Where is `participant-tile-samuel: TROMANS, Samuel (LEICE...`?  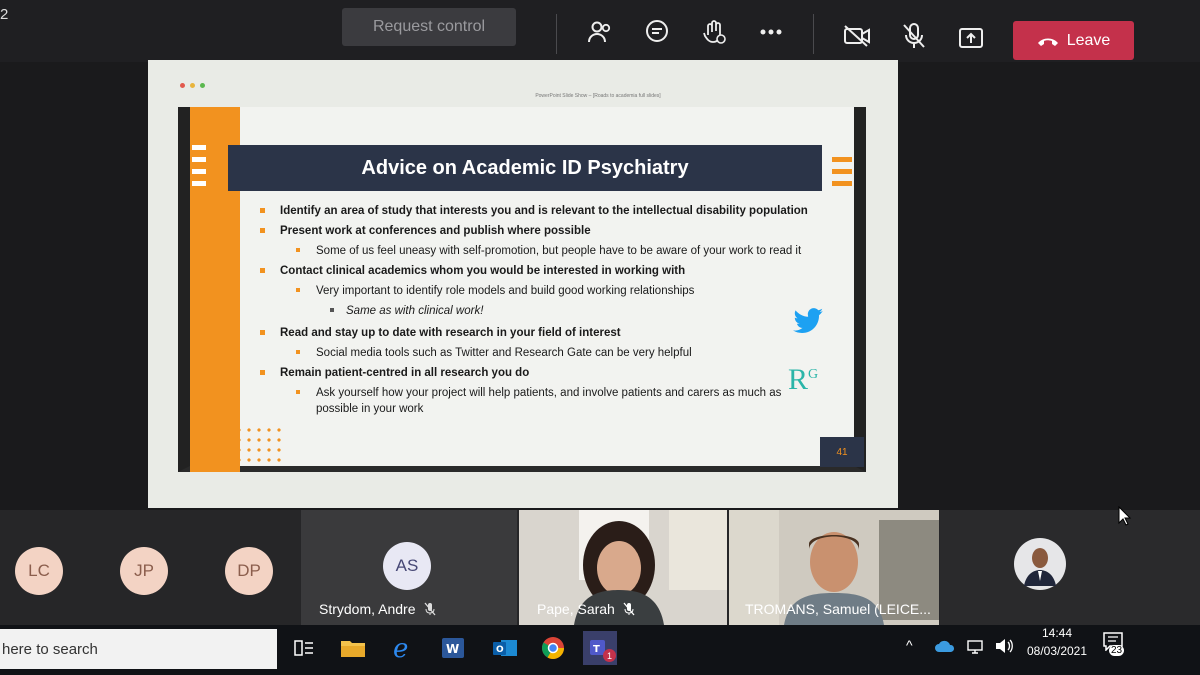 participant-tile-samuel: TROMANS, Samuel (LEICE... is located at coordinates (834, 567).